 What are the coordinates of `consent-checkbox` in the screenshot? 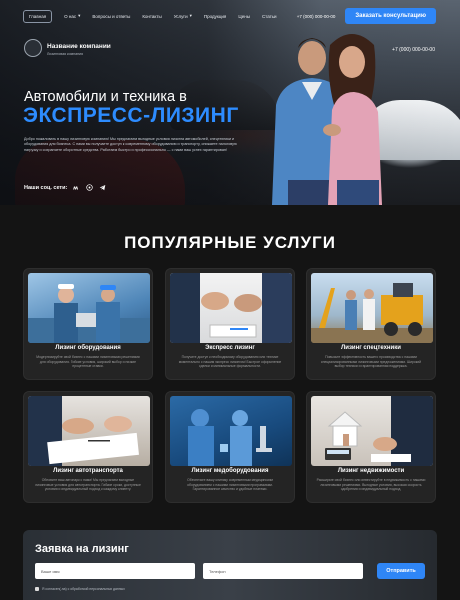 It's located at (37, 589).